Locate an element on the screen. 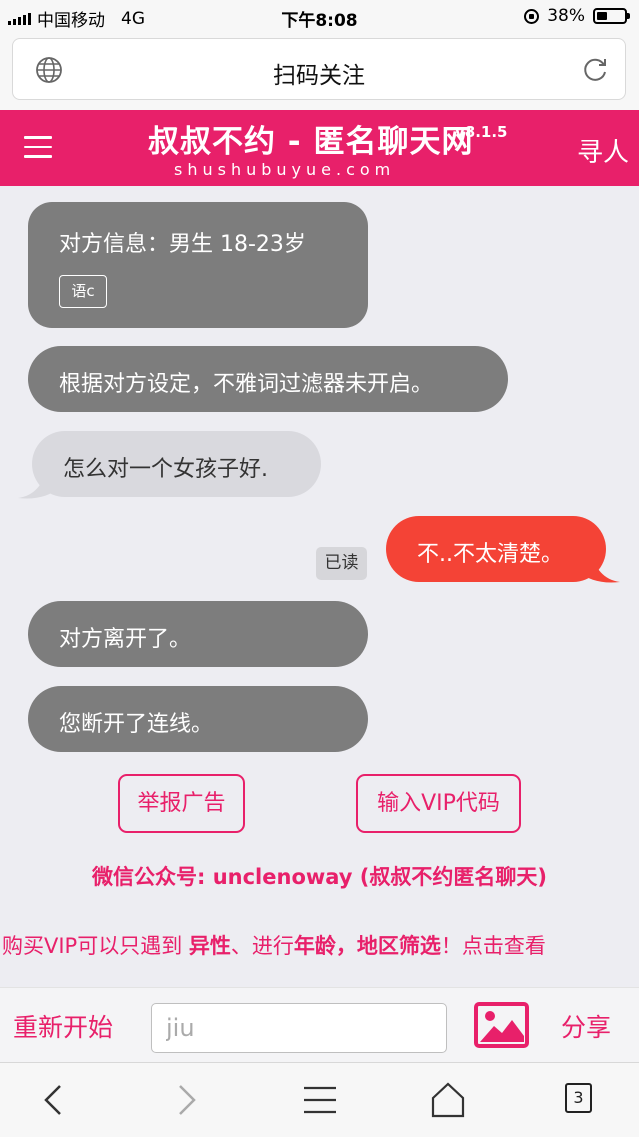 The image size is (639, 1137). battery-icon is located at coordinates (611, 16).